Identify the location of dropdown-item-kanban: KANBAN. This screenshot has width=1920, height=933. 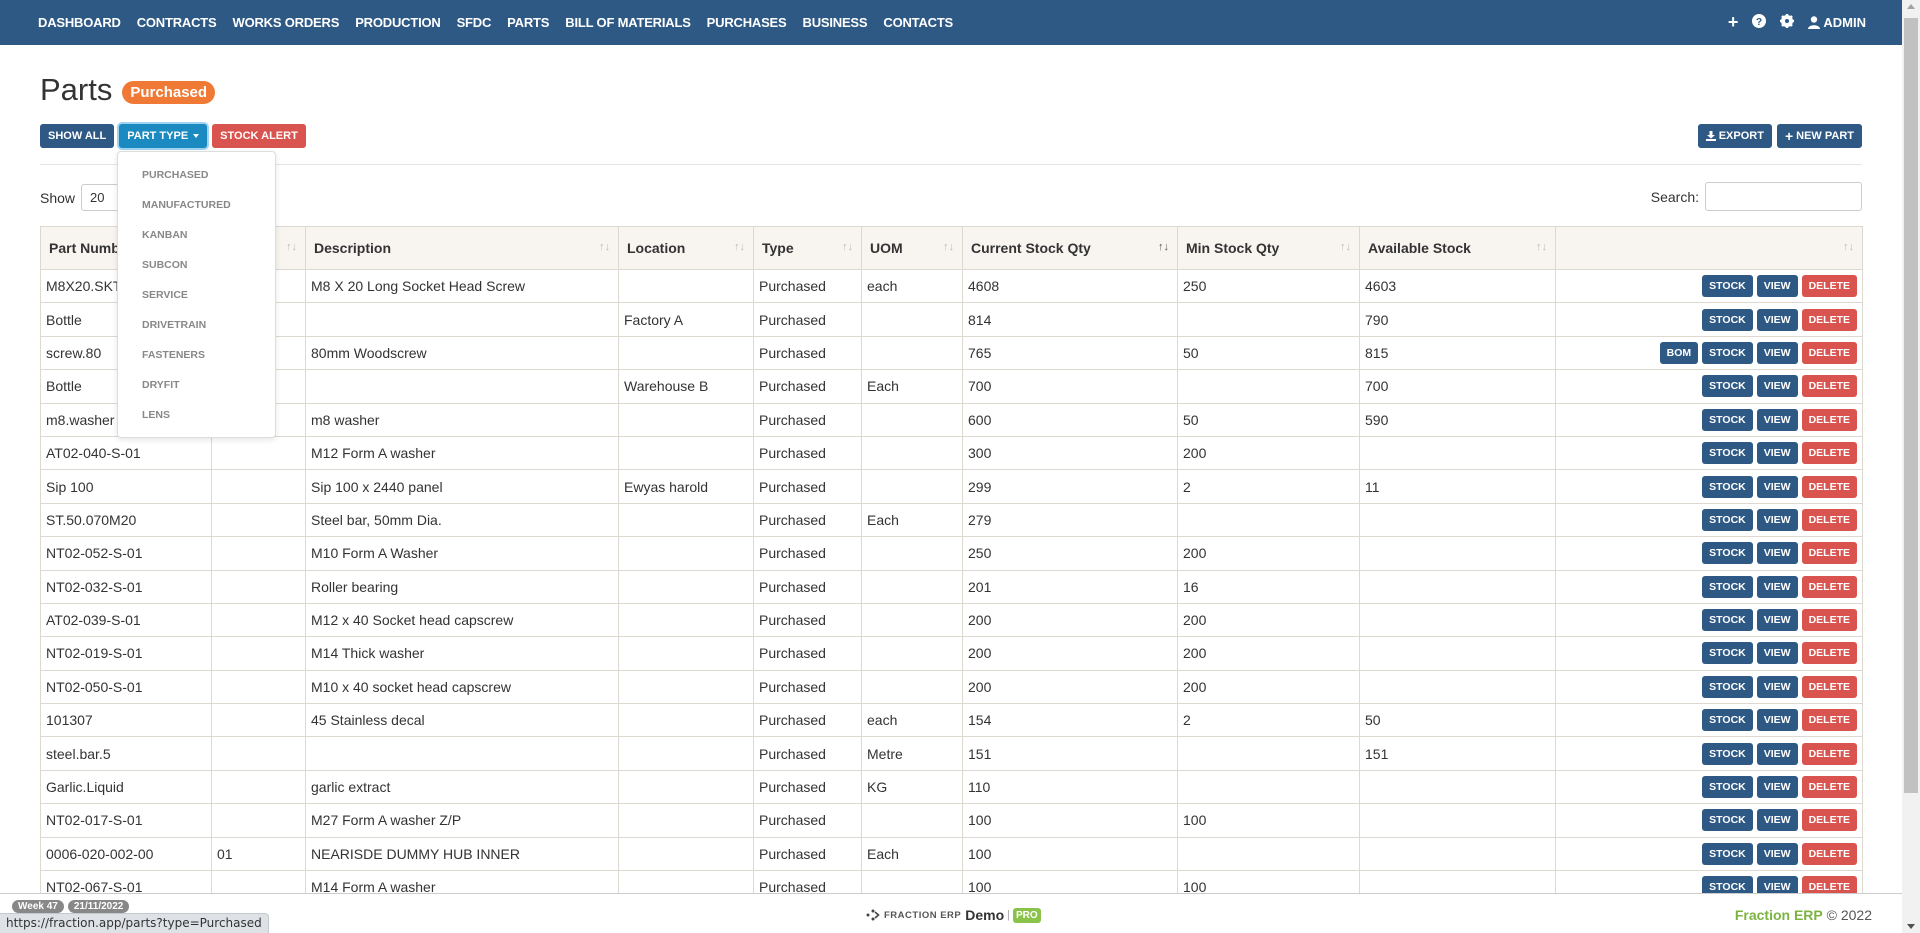
(196, 235).